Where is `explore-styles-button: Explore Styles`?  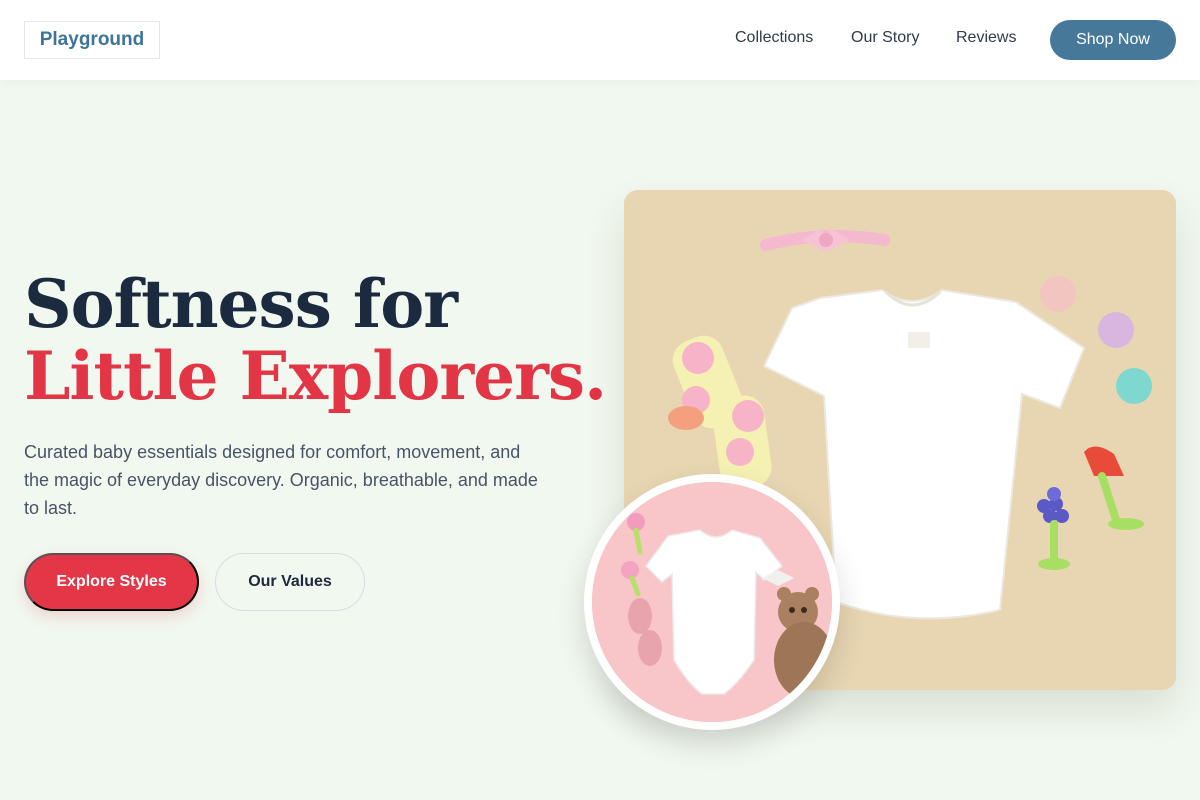
explore-styles-button: Explore Styles is located at coordinates (111, 582).